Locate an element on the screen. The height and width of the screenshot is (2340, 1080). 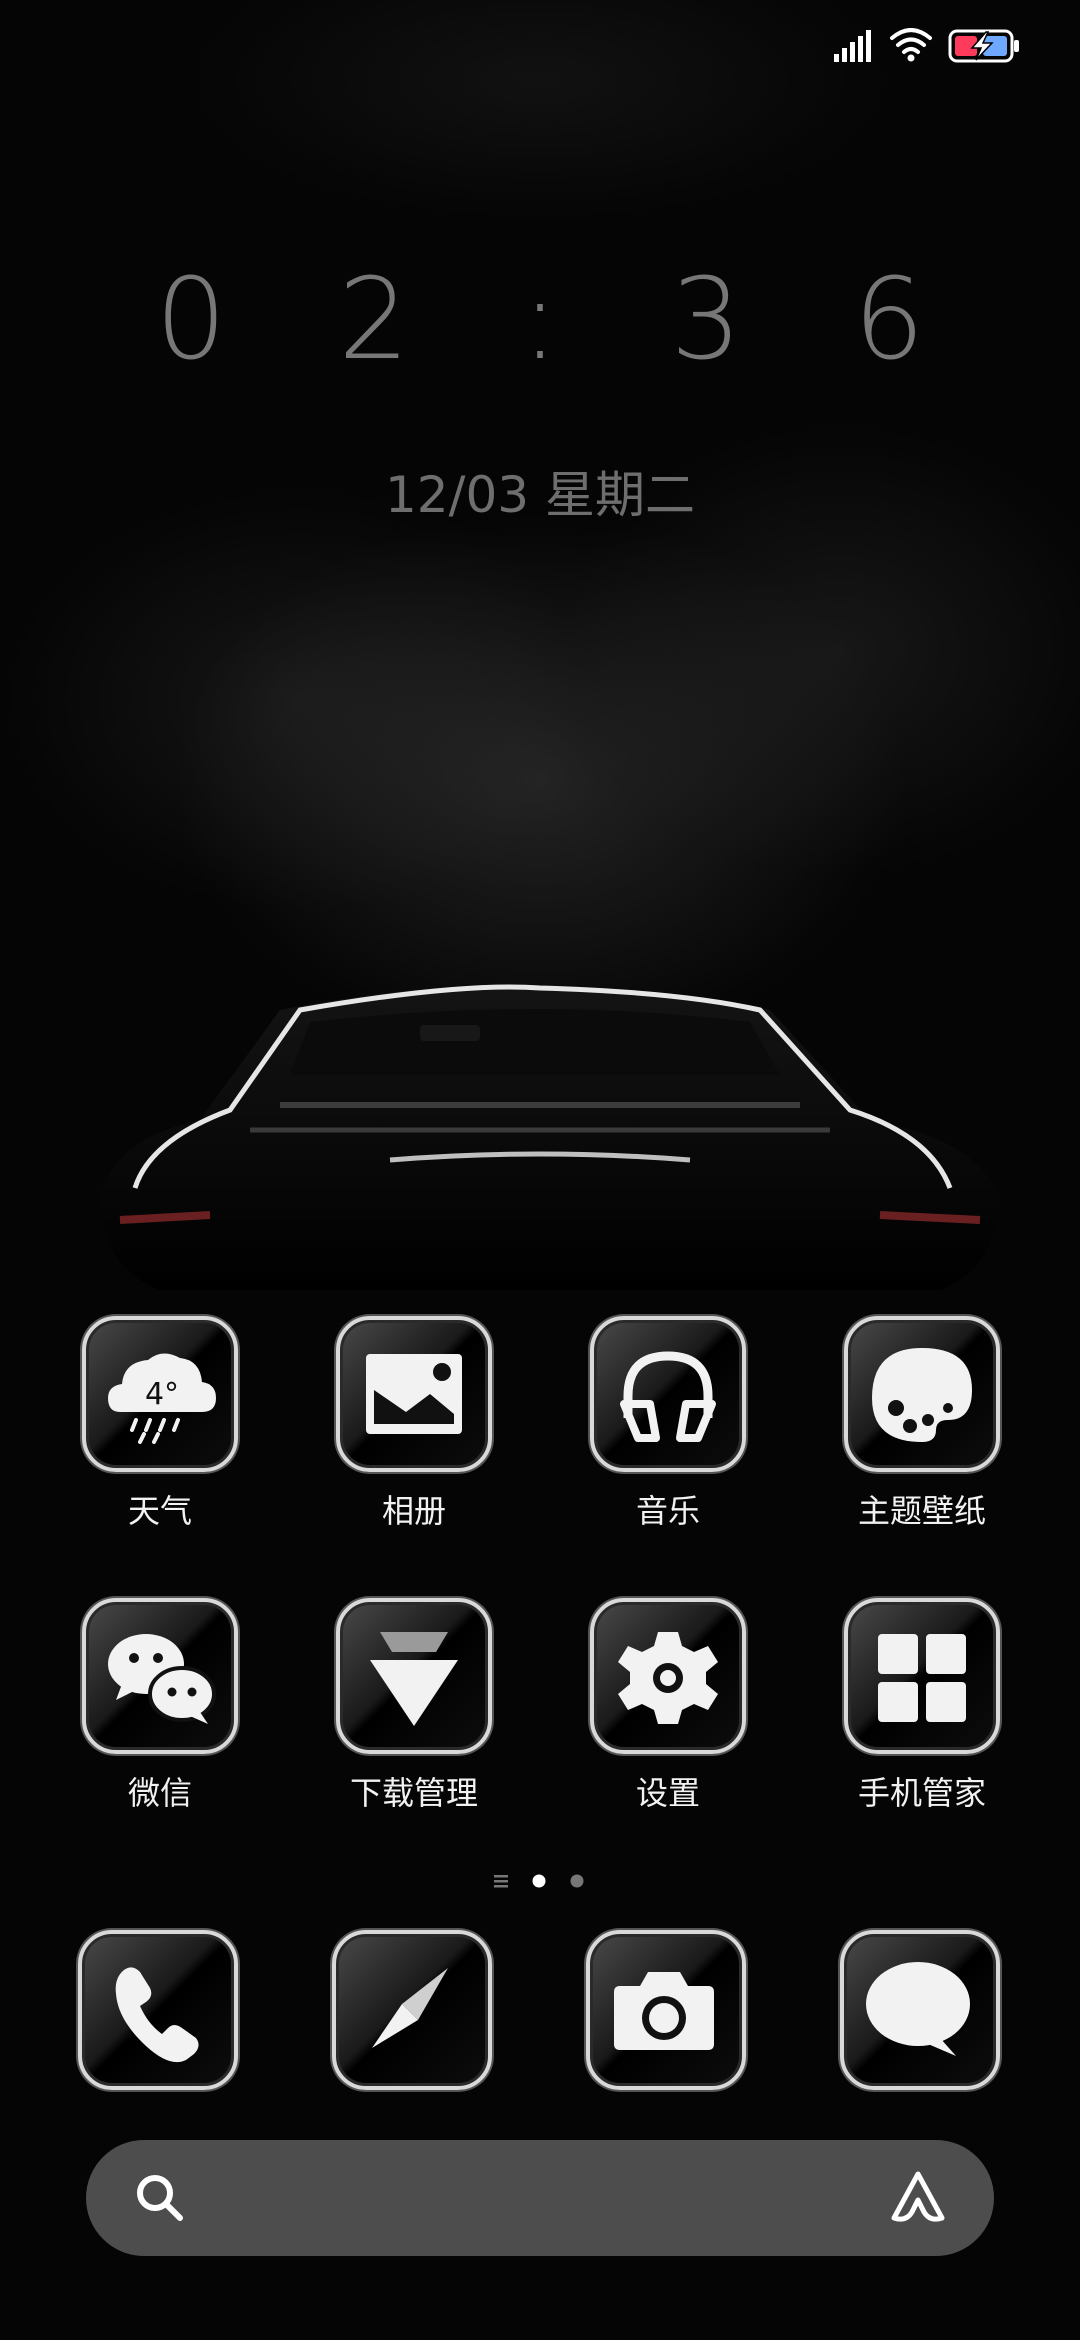
app-label-music: 音乐 is located at coordinates (667, 1511).